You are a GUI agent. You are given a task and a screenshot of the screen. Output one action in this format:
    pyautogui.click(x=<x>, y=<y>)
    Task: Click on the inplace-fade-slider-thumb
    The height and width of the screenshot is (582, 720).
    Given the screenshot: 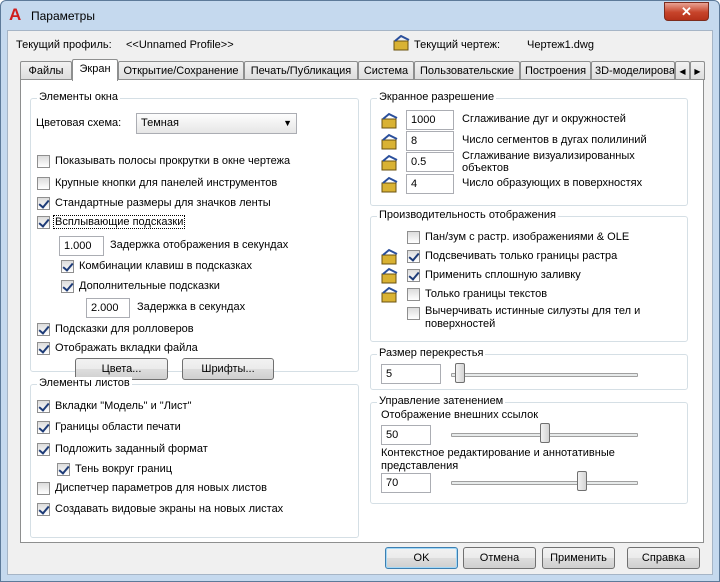 What is the action you would take?
    pyautogui.click(x=581, y=481)
    